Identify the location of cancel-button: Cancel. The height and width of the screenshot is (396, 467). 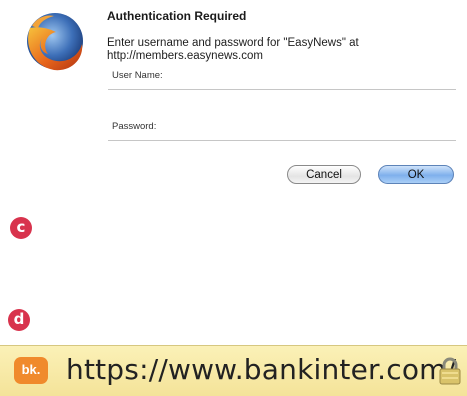
(324, 174).